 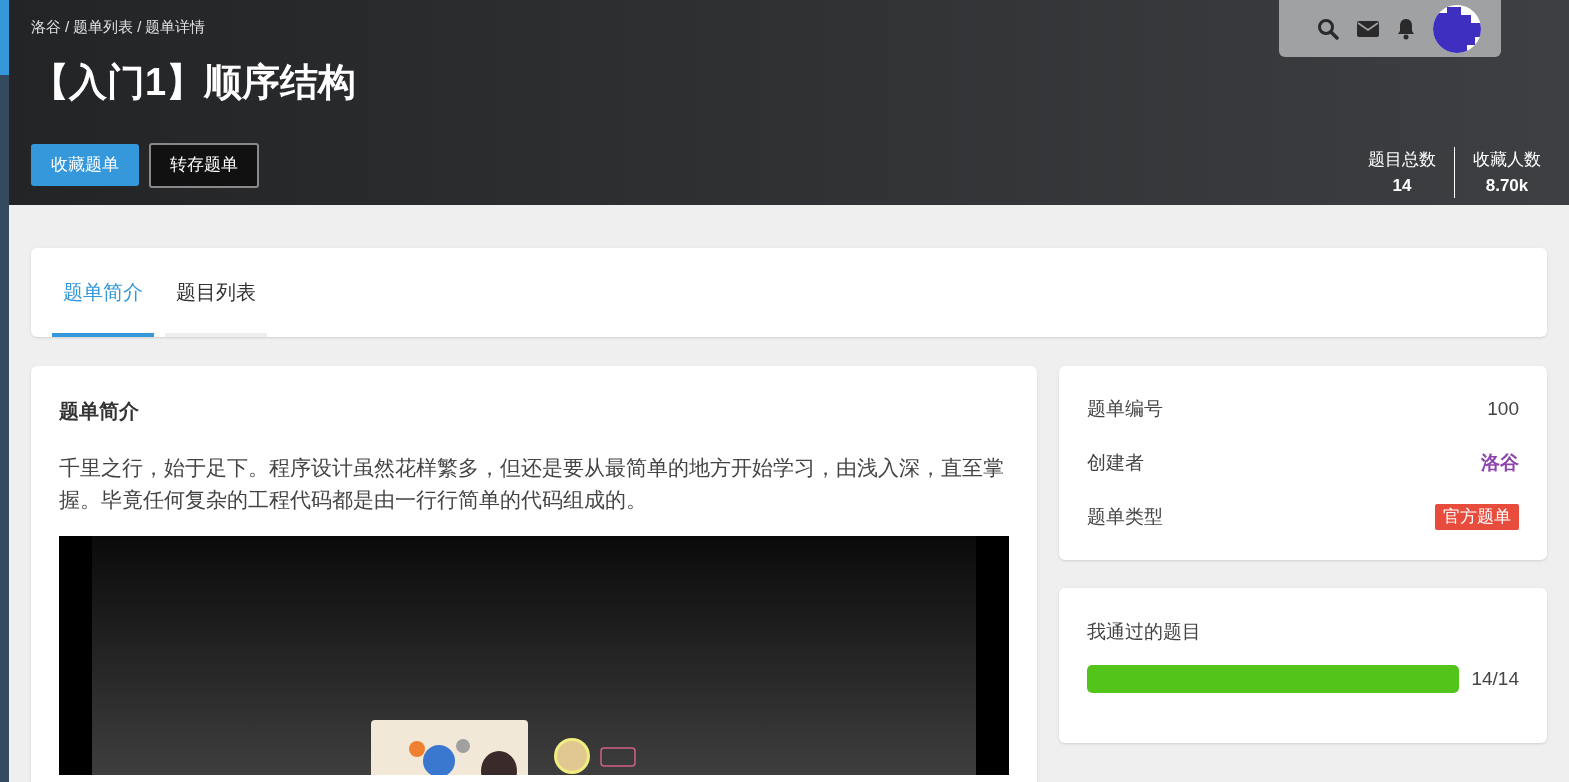 I want to click on type-tag: 官方题单, so click(x=1477, y=517).